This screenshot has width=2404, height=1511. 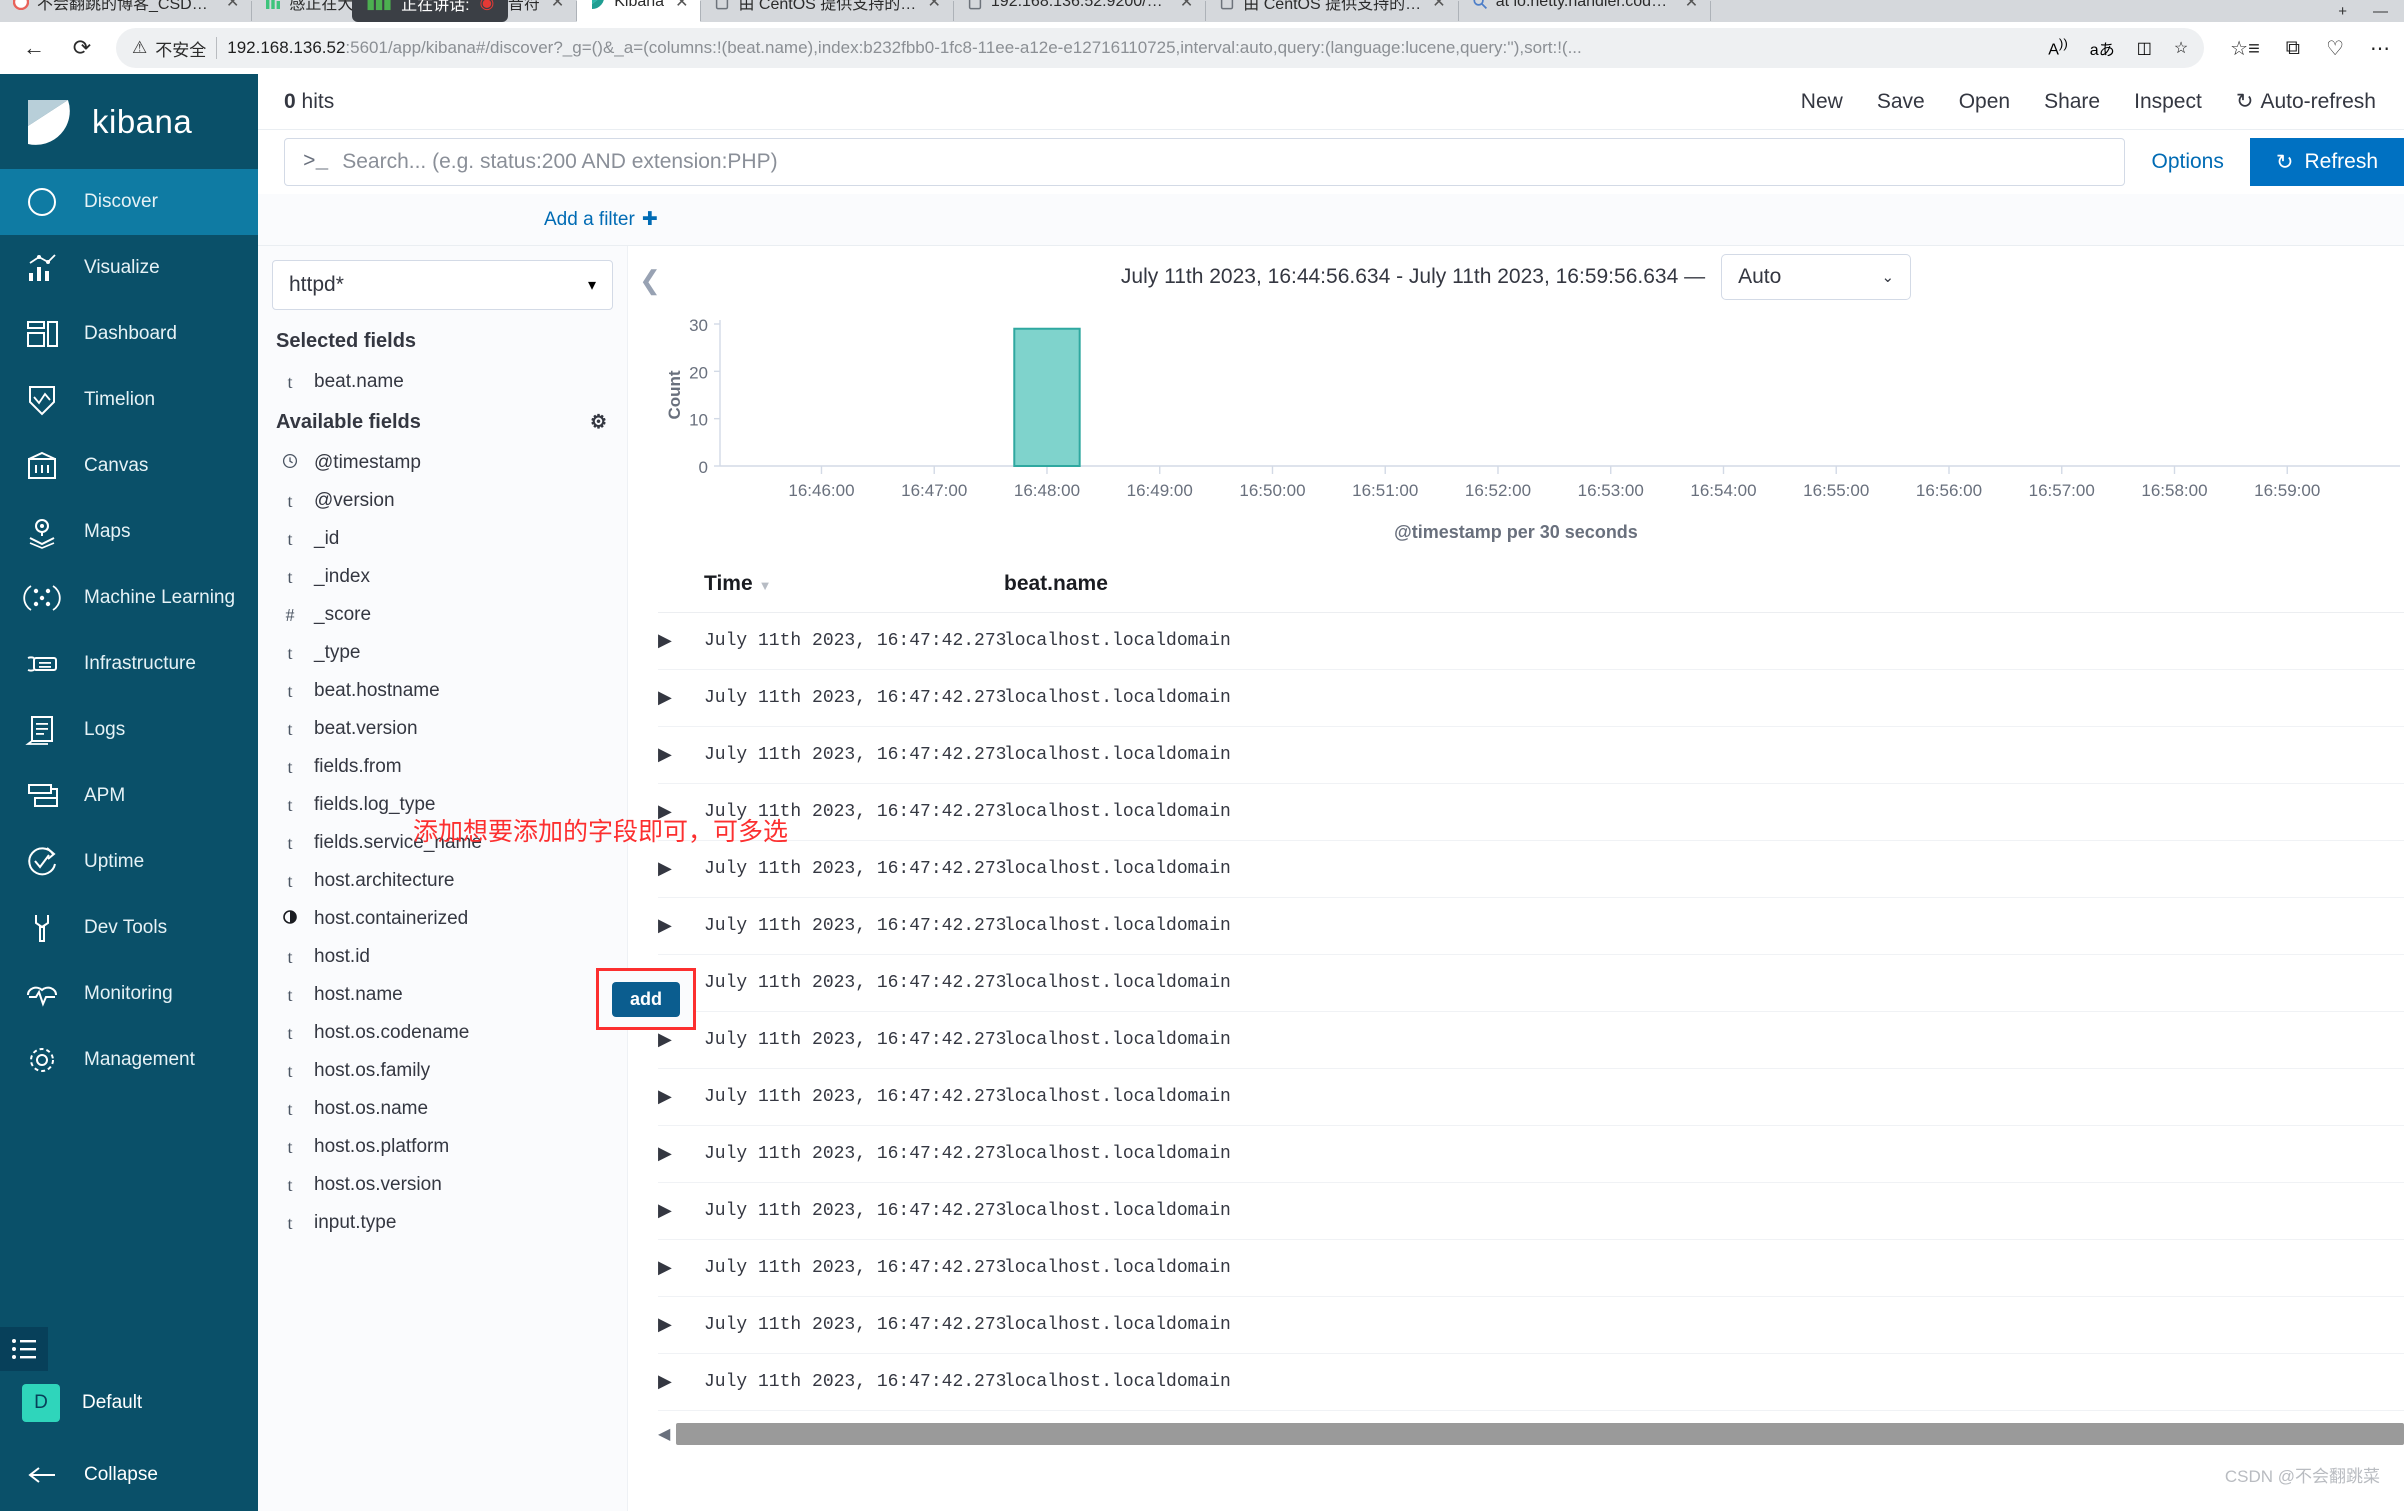 What do you see at coordinates (2245, 48) in the screenshot?
I see `collections-icon: ☆≡` at bounding box center [2245, 48].